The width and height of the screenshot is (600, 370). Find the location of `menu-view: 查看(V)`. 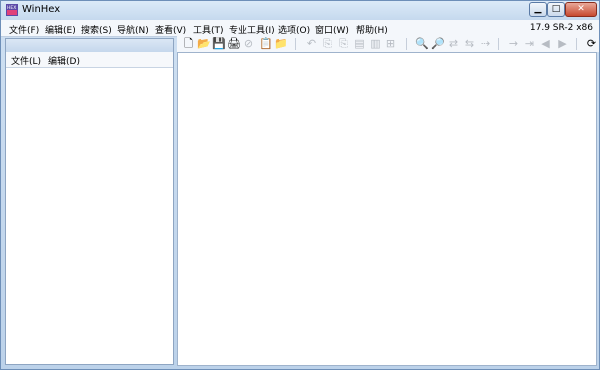

menu-view: 查看(V) is located at coordinates (170, 29).